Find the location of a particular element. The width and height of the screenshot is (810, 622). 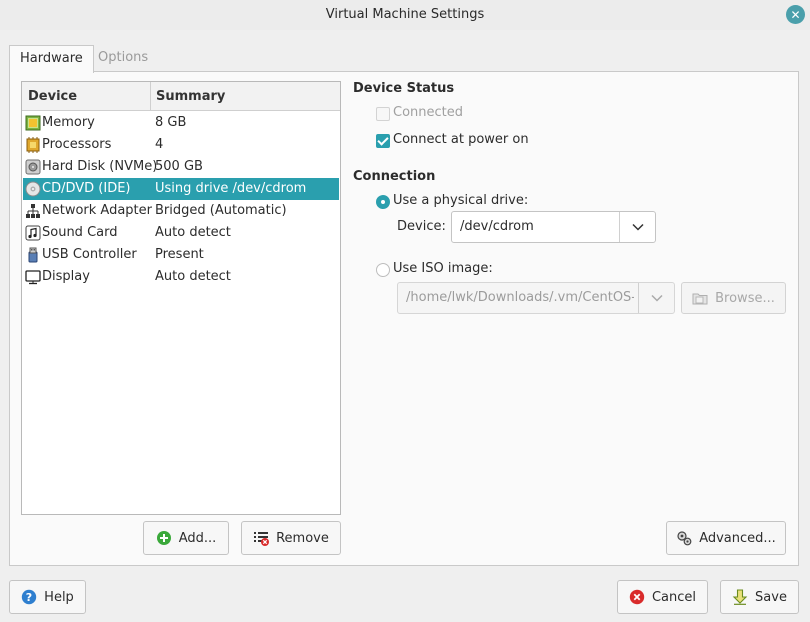

cancel-icon is located at coordinates (637, 597).